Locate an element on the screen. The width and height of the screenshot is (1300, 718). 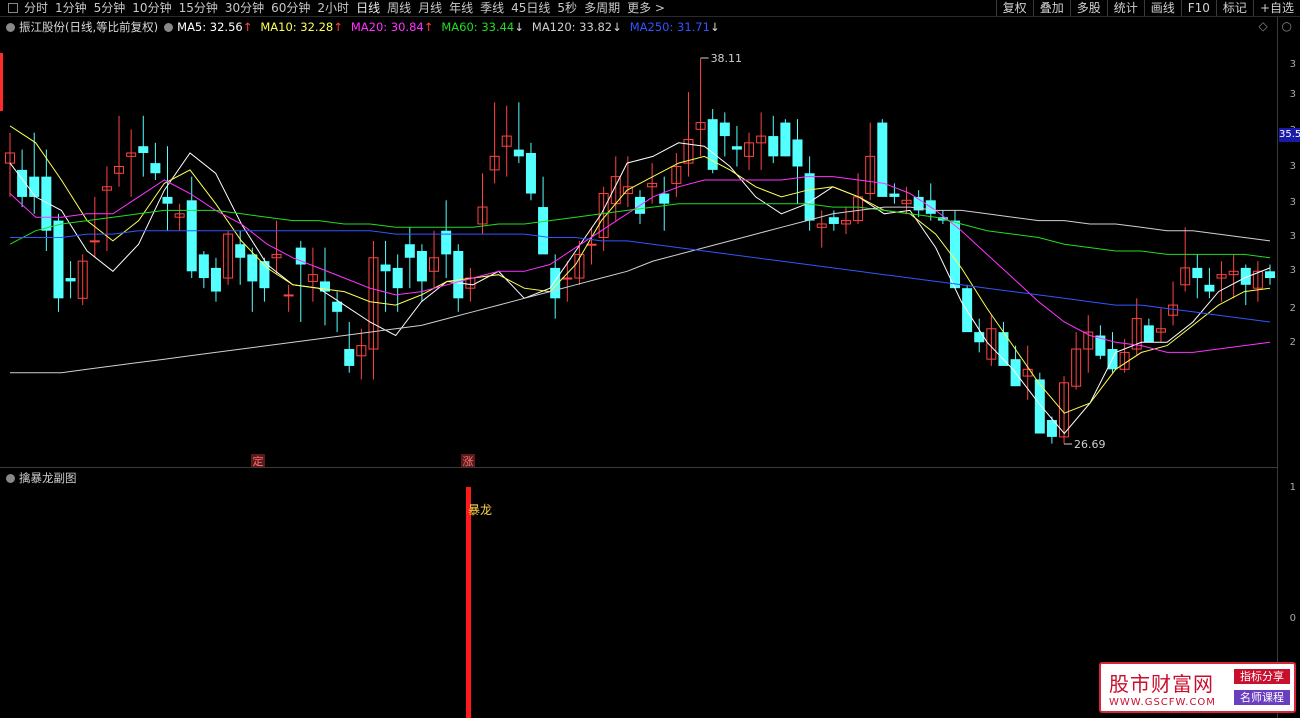
price-axis: 33333332210 is located at coordinates (1288, 367).